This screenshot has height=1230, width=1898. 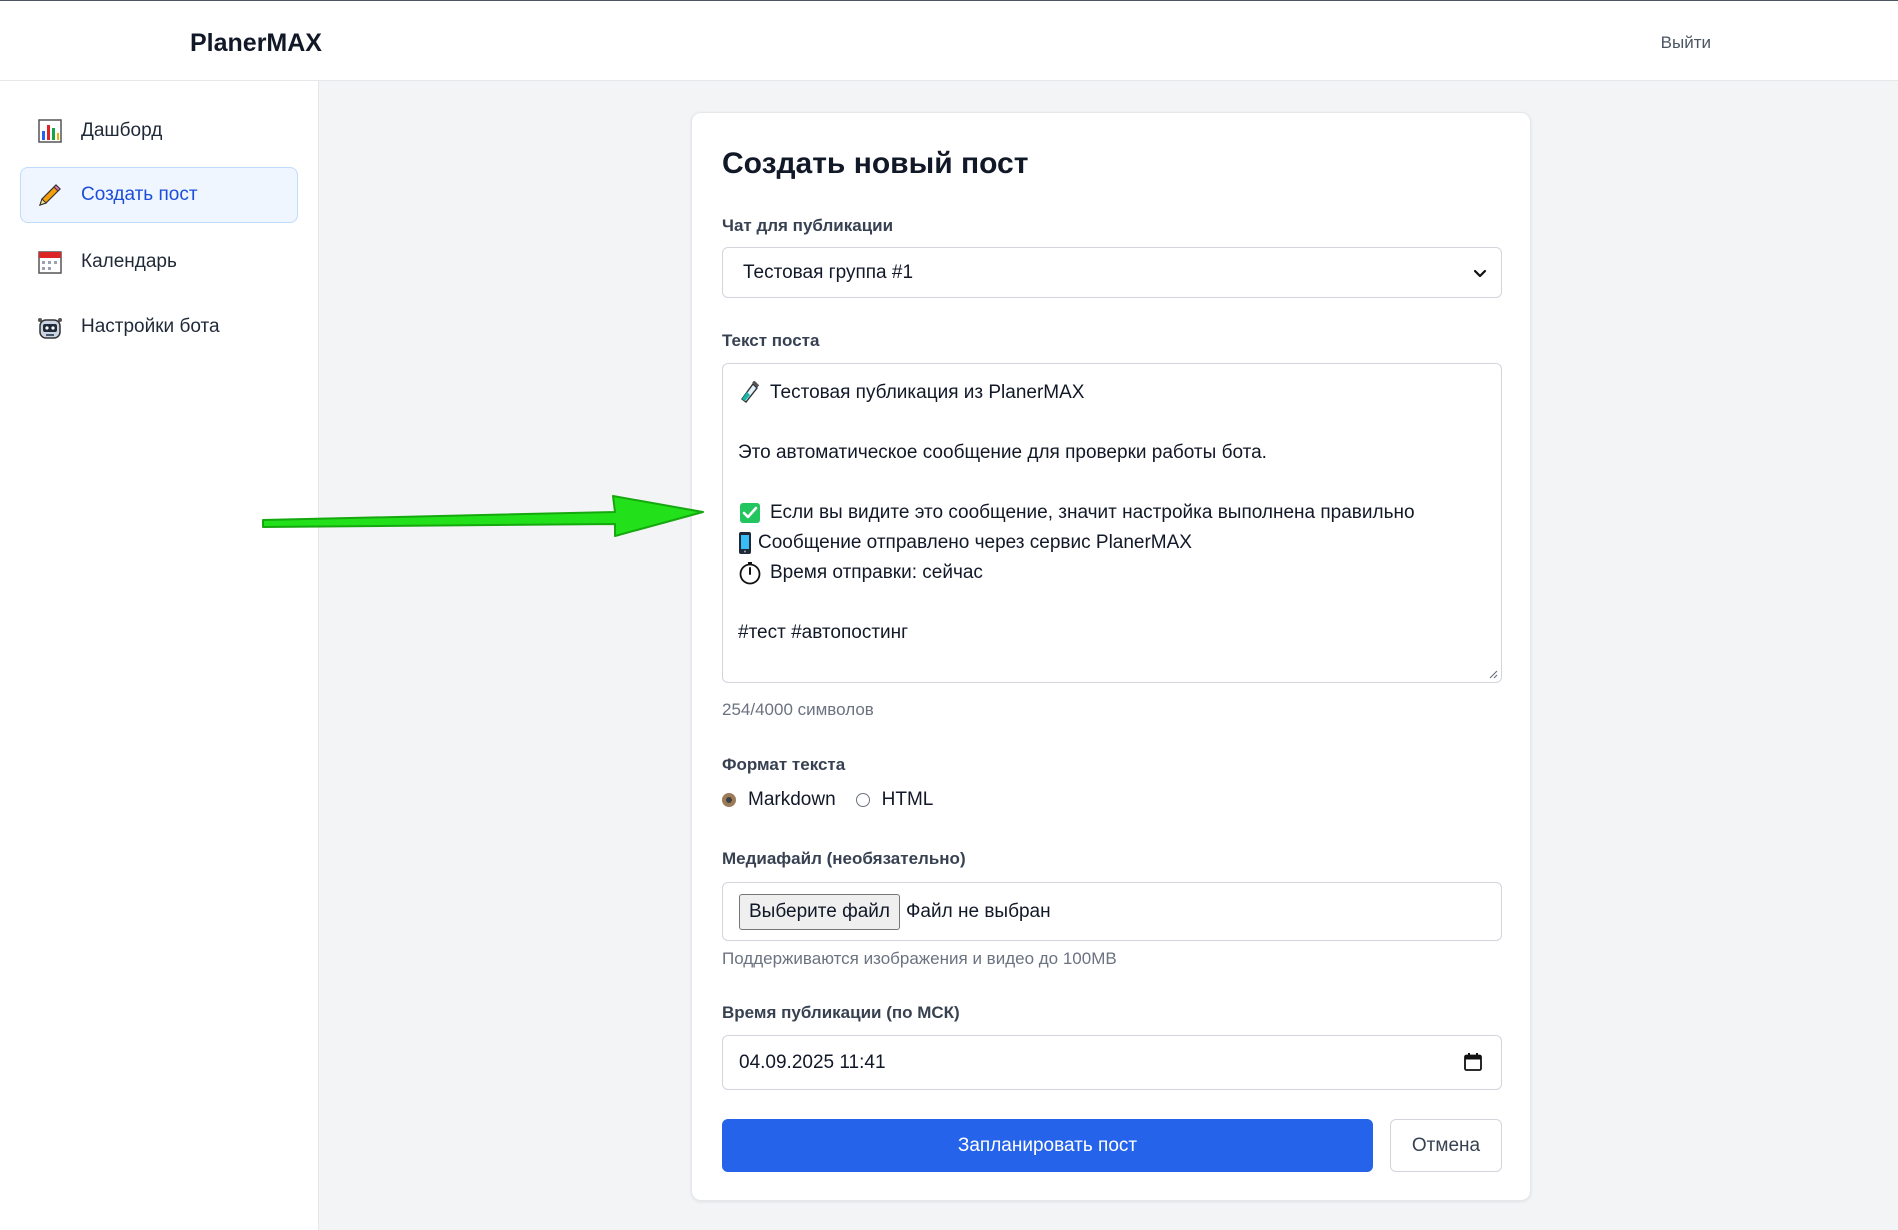 I want to click on media-file-input: Выберите файл Файл не выбран, so click(x=1112, y=911).